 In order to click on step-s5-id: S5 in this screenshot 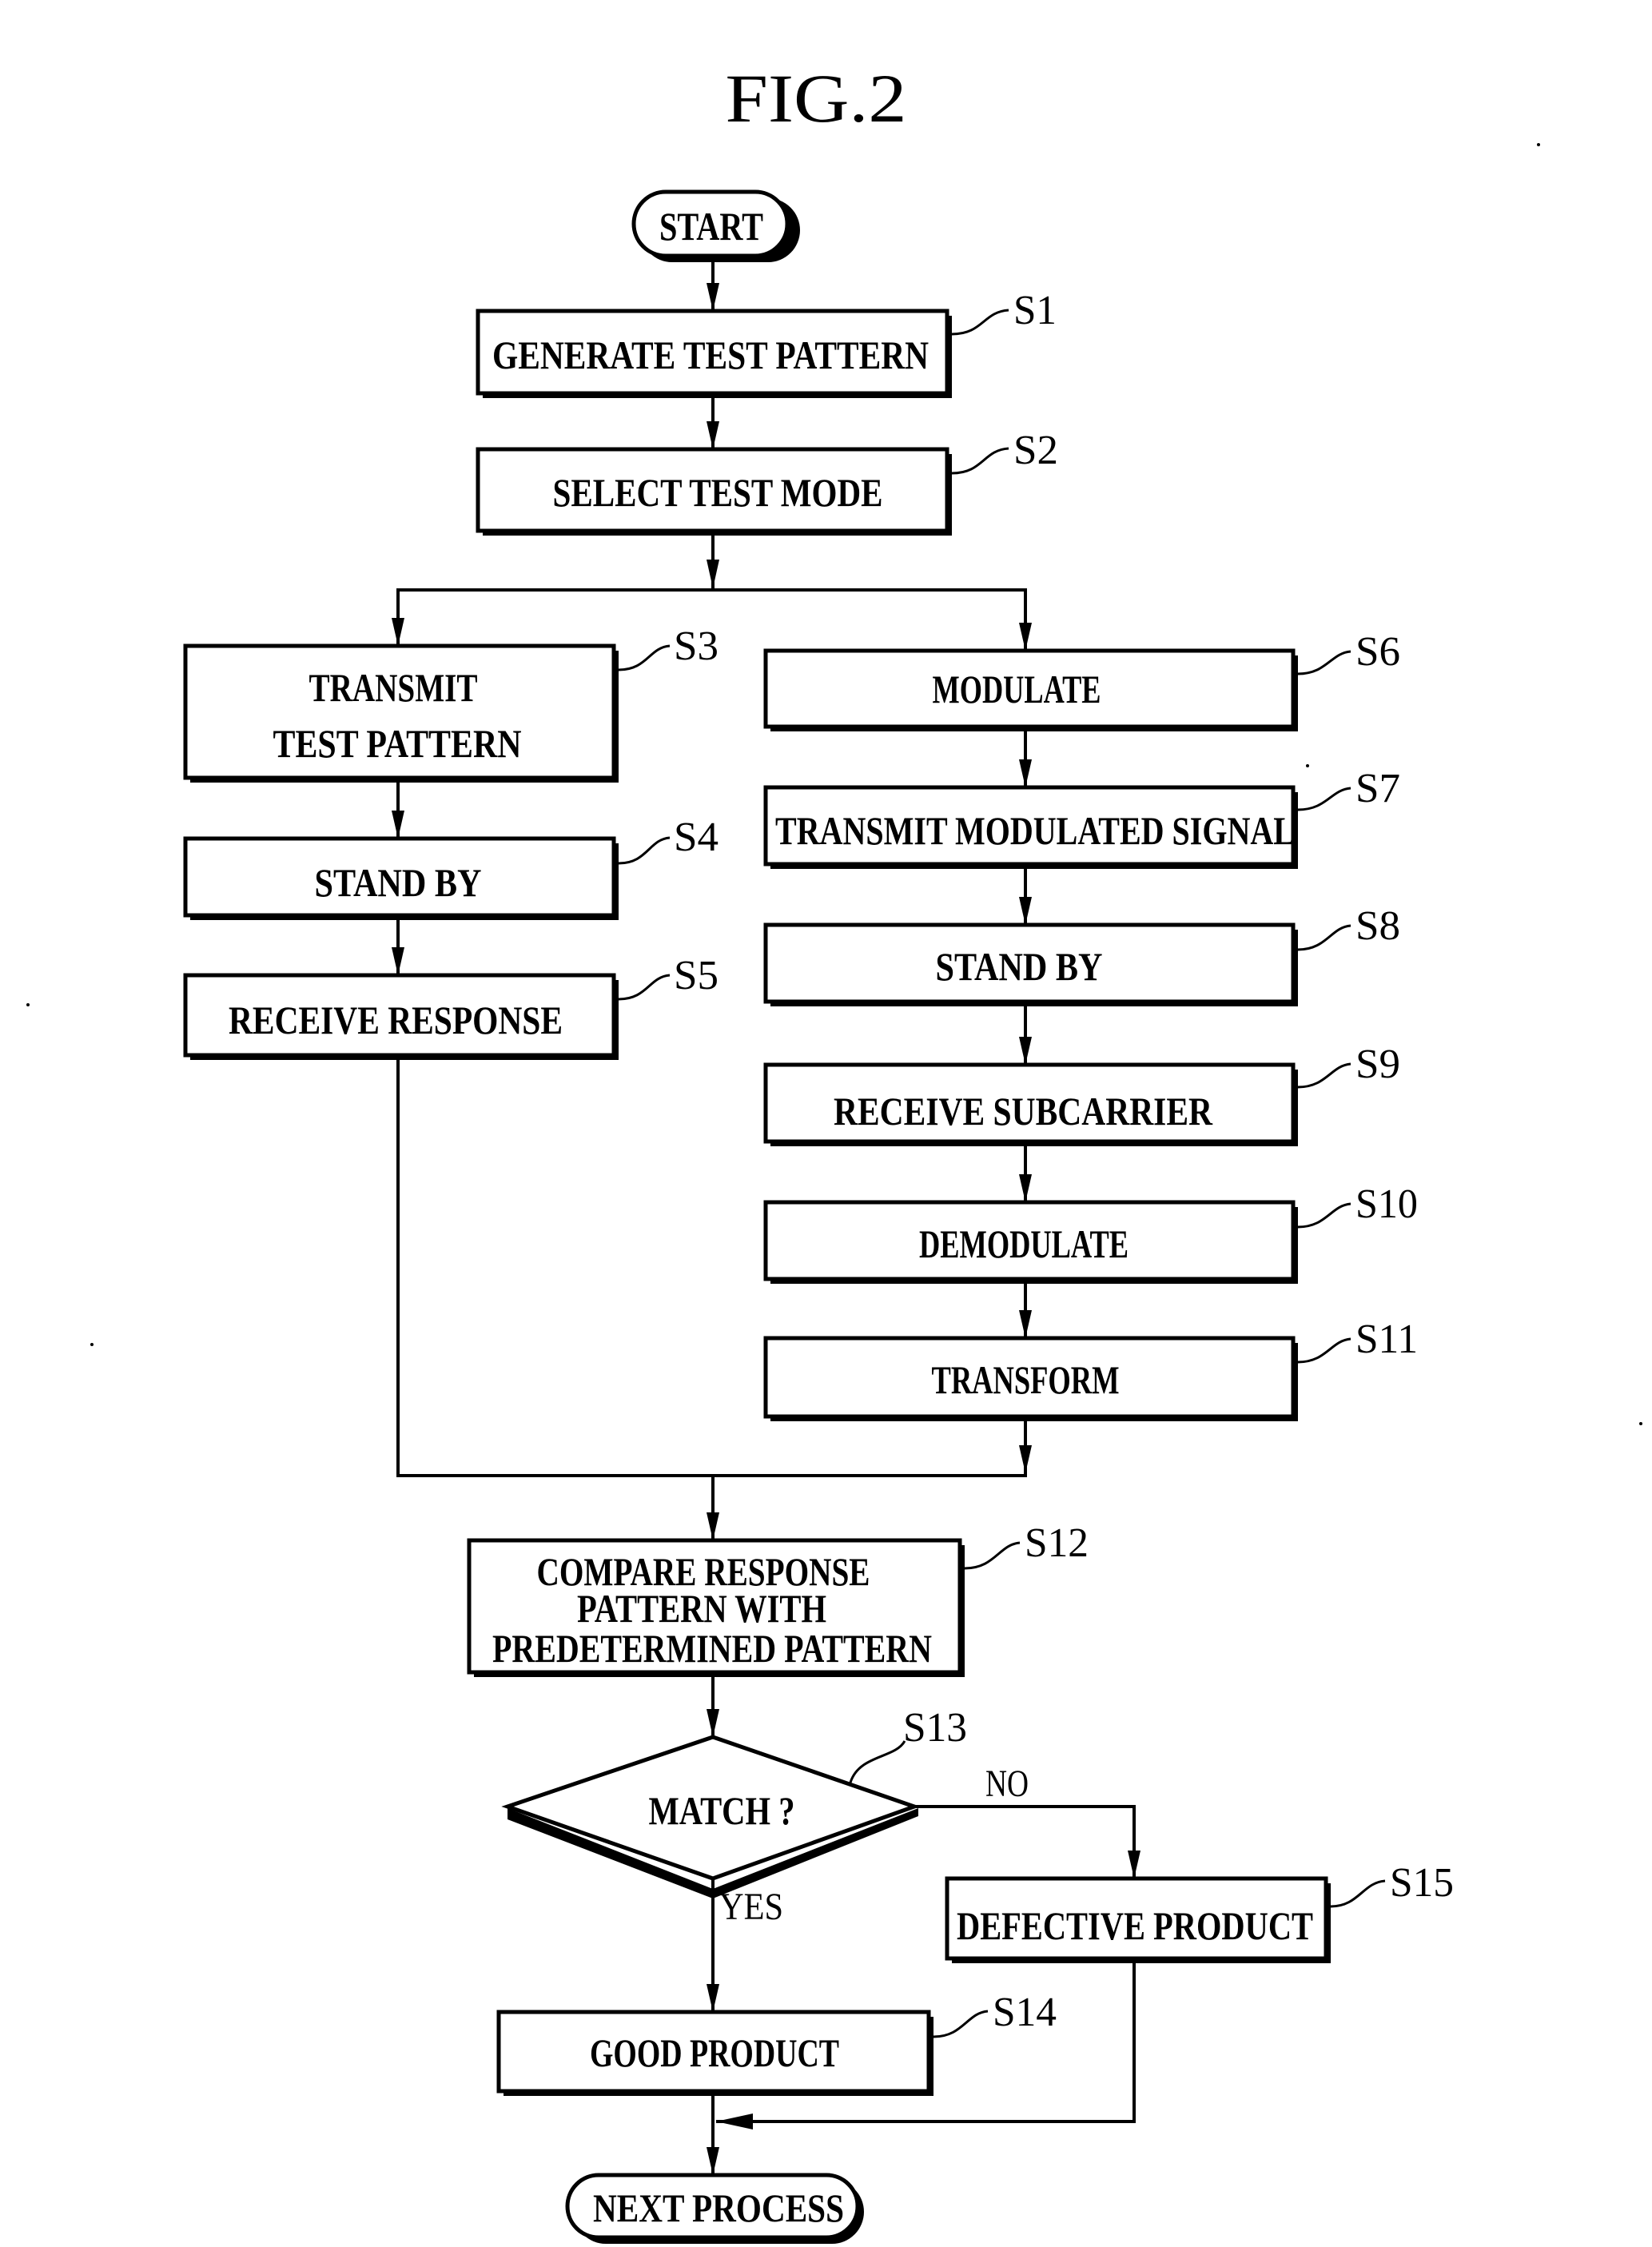, I will do `click(696, 975)`.